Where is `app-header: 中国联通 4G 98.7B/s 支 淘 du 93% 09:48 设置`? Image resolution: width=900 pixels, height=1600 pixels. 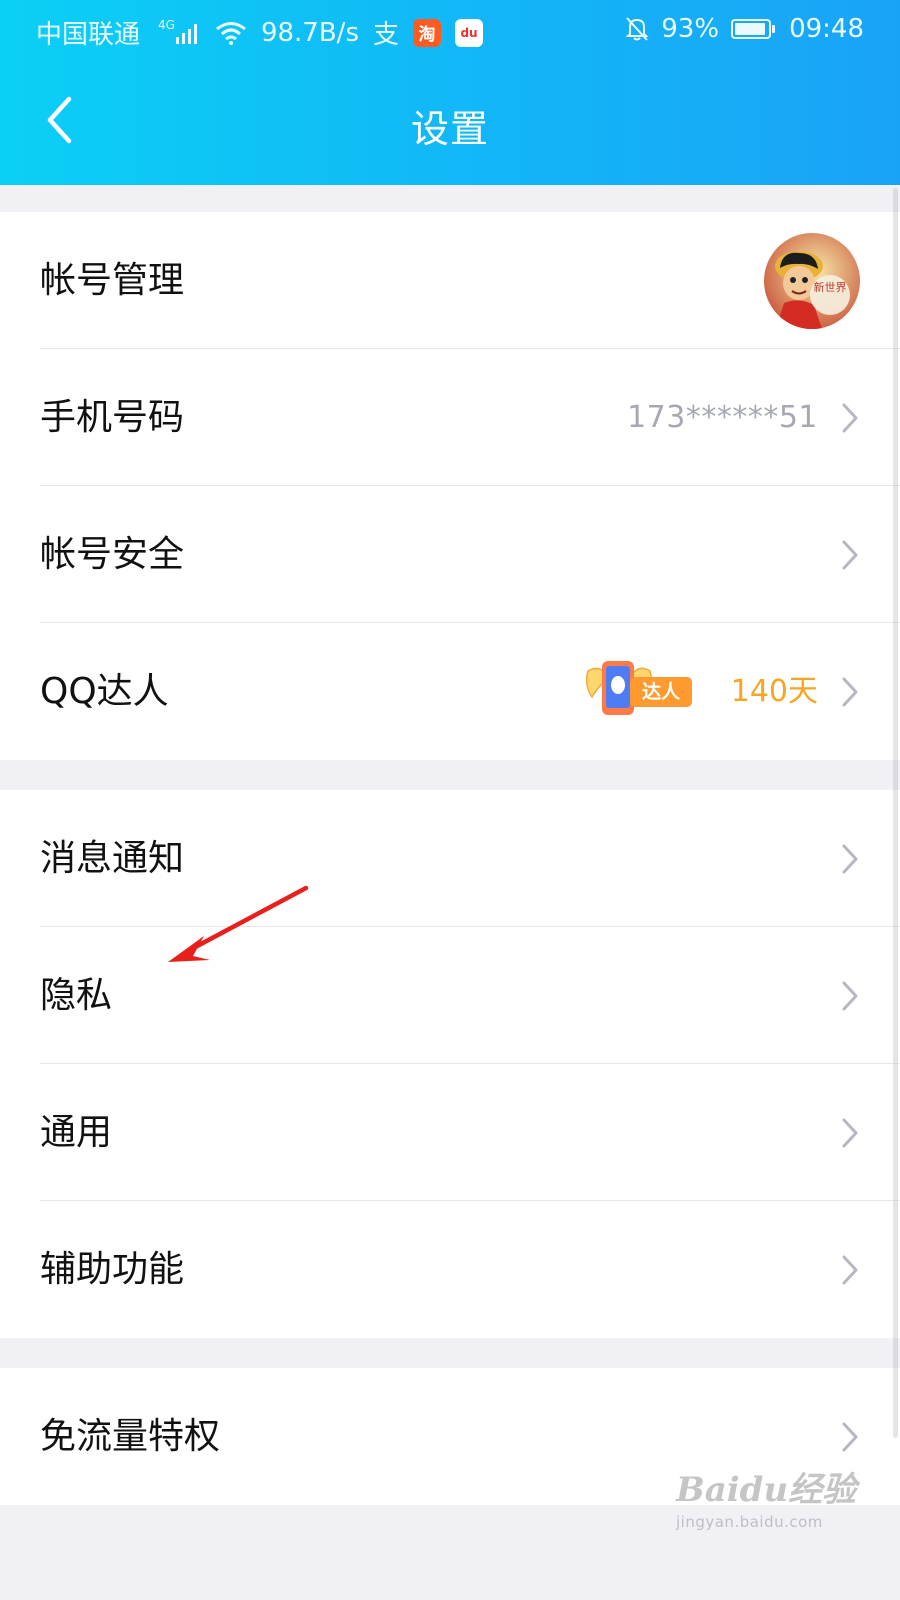 app-header: 中国联通 4G 98.7B/s 支 淘 du 93% 09:48 设置 is located at coordinates (450, 92).